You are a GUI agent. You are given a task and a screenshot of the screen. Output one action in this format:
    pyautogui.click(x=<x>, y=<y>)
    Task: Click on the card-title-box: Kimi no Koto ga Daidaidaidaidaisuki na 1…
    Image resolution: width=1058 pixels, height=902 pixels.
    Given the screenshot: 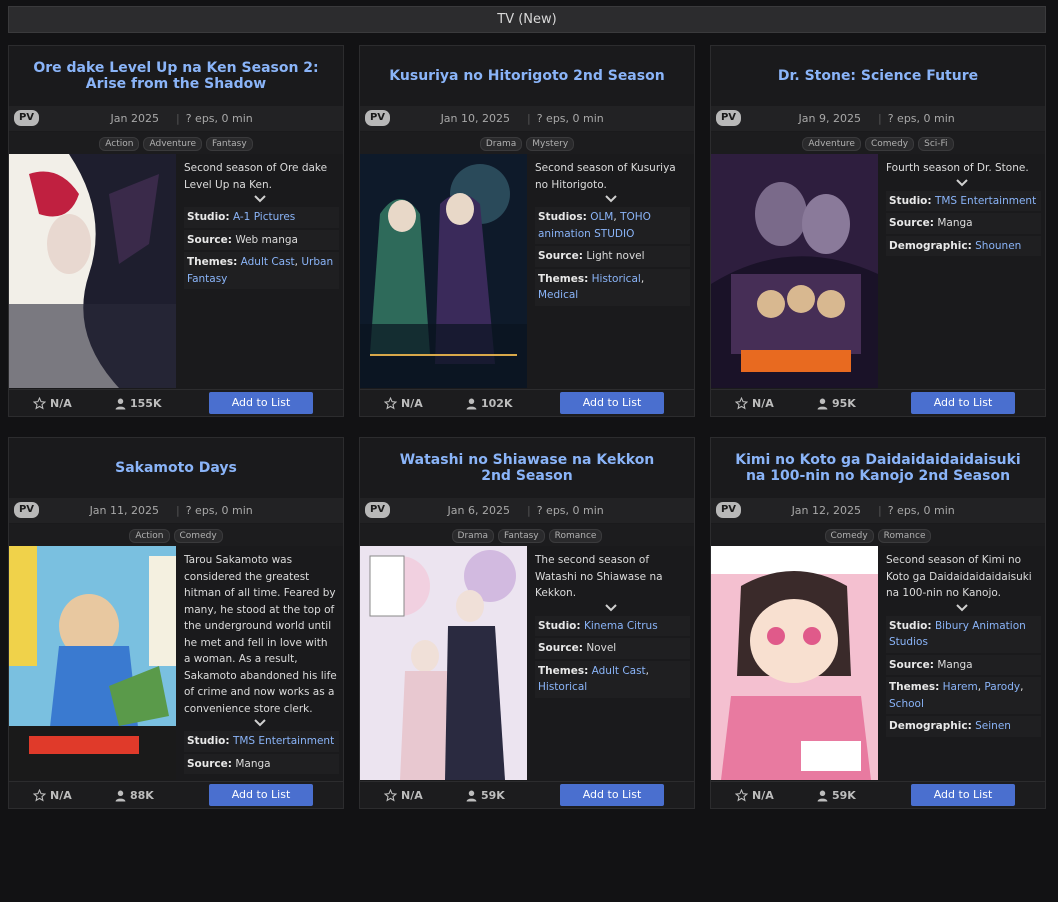 What is the action you would take?
    pyautogui.click(x=878, y=468)
    